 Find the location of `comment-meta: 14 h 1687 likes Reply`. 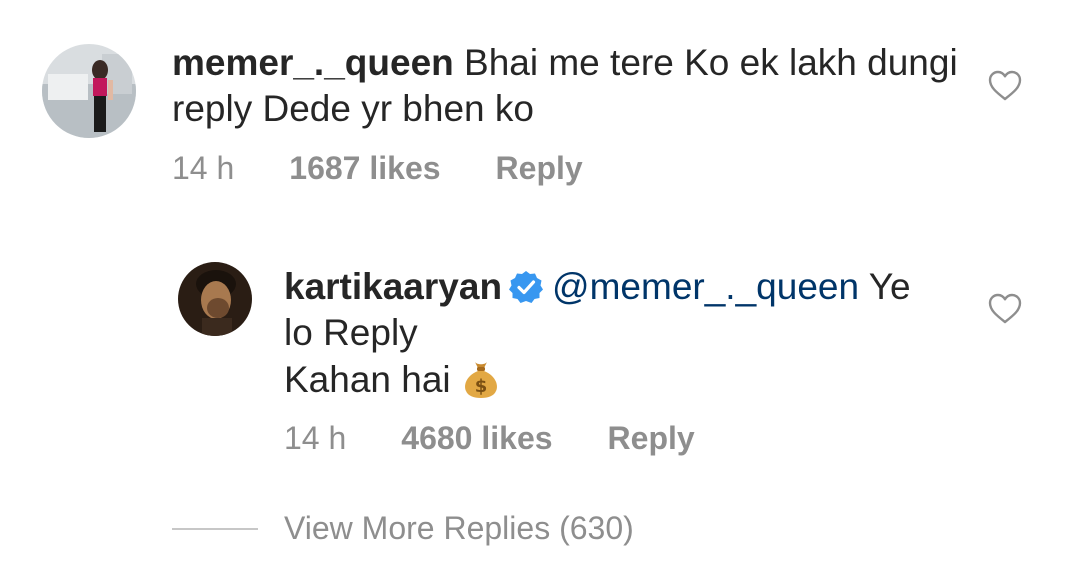

comment-meta: 14 h 1687 likes Reply is located at coordinates (377, 168).